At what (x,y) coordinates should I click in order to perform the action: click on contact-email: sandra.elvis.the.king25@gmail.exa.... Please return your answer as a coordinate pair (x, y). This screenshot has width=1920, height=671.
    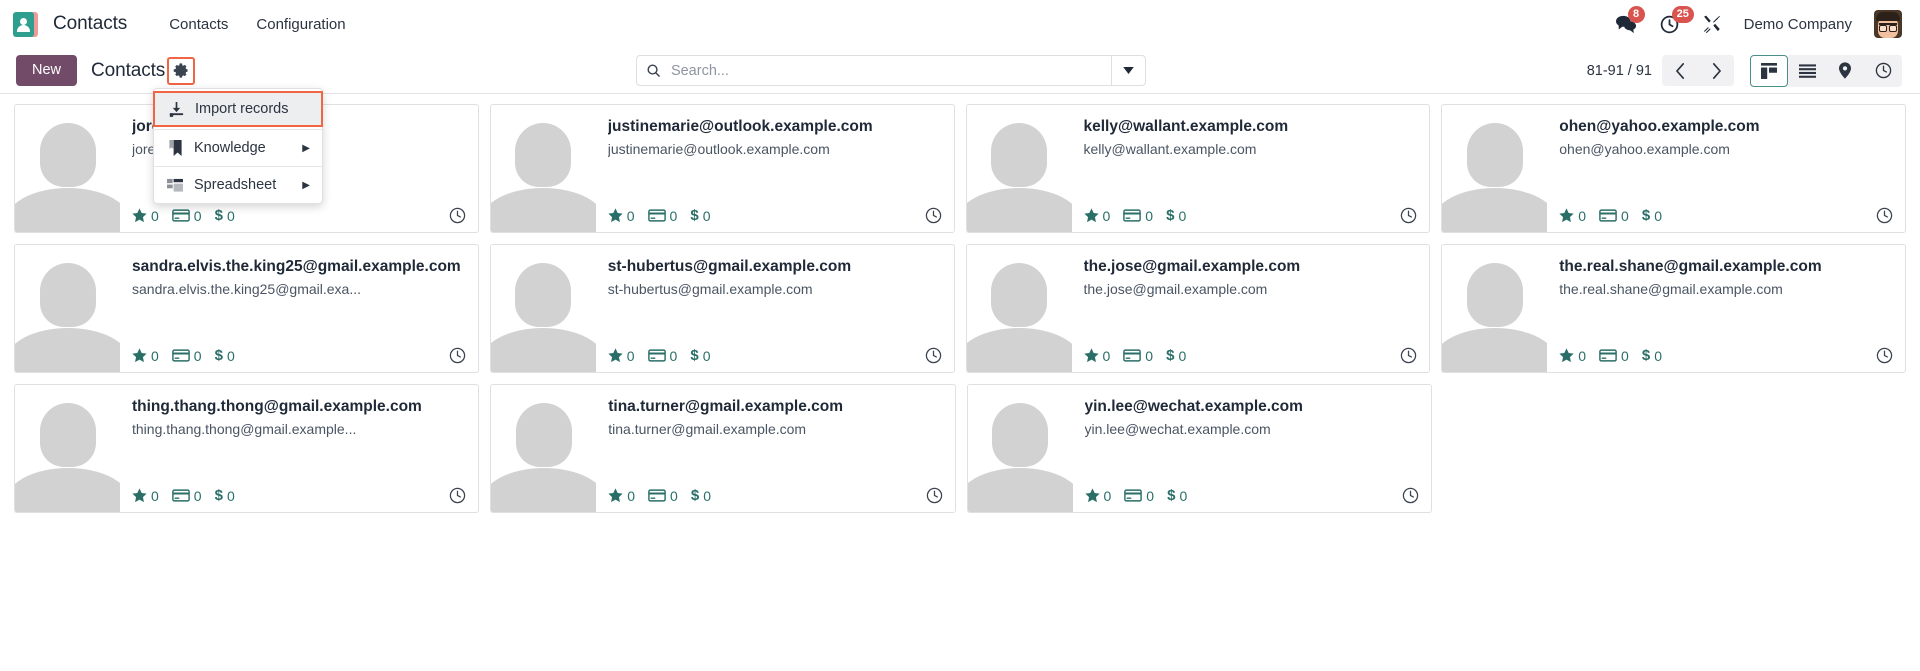
    Looking at the image, I should click on (246, 289).